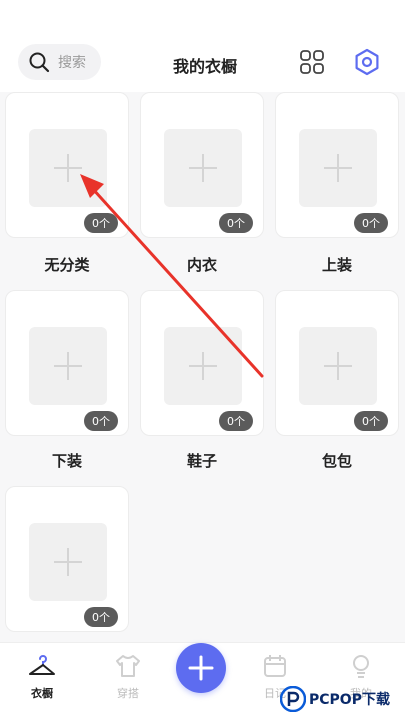 This screenshot has height=720, width=405. I want to click on watermark: PCPOP下载, so click(335, 699).